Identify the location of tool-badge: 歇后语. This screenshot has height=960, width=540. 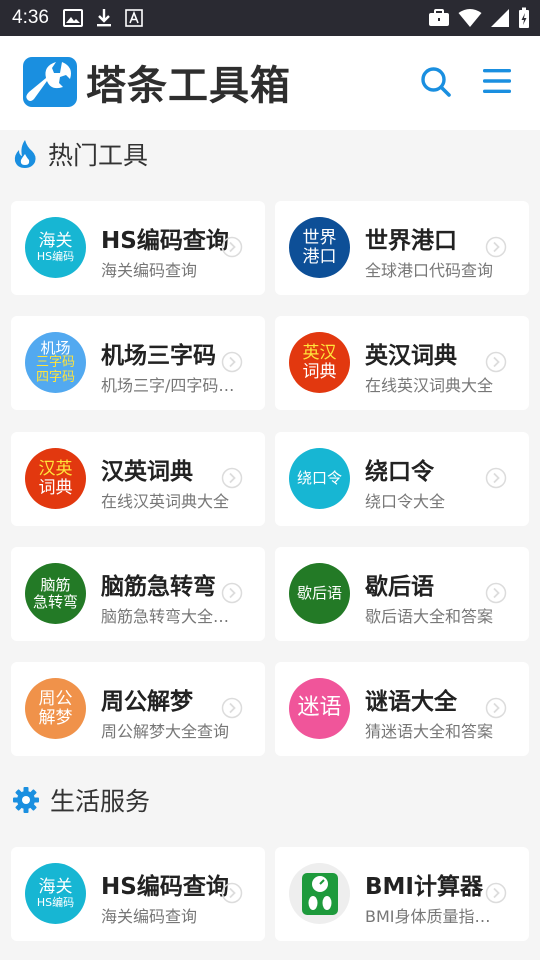
(319, 593).